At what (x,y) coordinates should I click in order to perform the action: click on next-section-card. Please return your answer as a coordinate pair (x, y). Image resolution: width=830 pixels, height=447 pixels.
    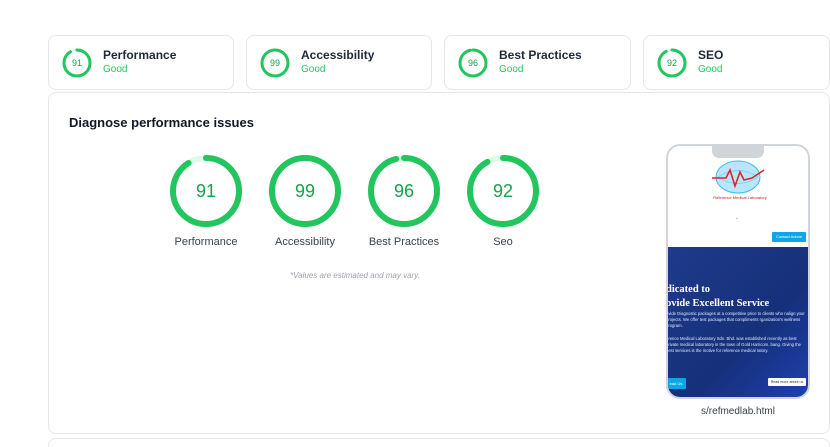
    Looking at the image, I should click on (439, 442).